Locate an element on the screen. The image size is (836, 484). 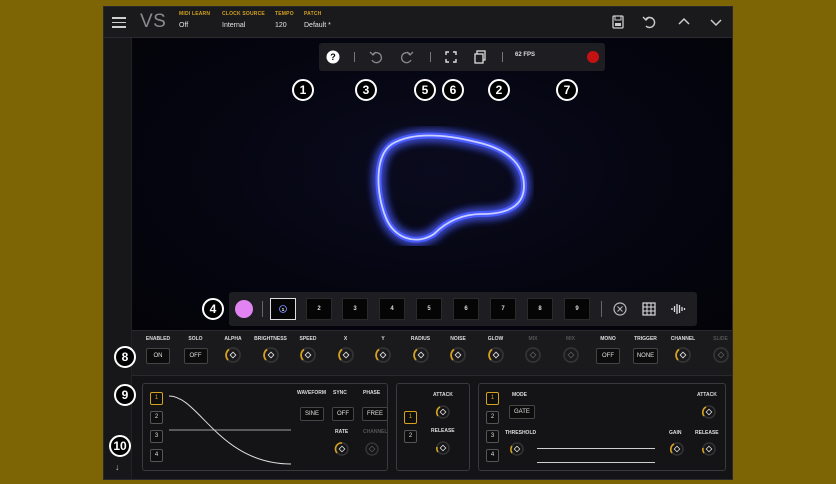
phase-button: FREE is located at coordinates (375, 414).